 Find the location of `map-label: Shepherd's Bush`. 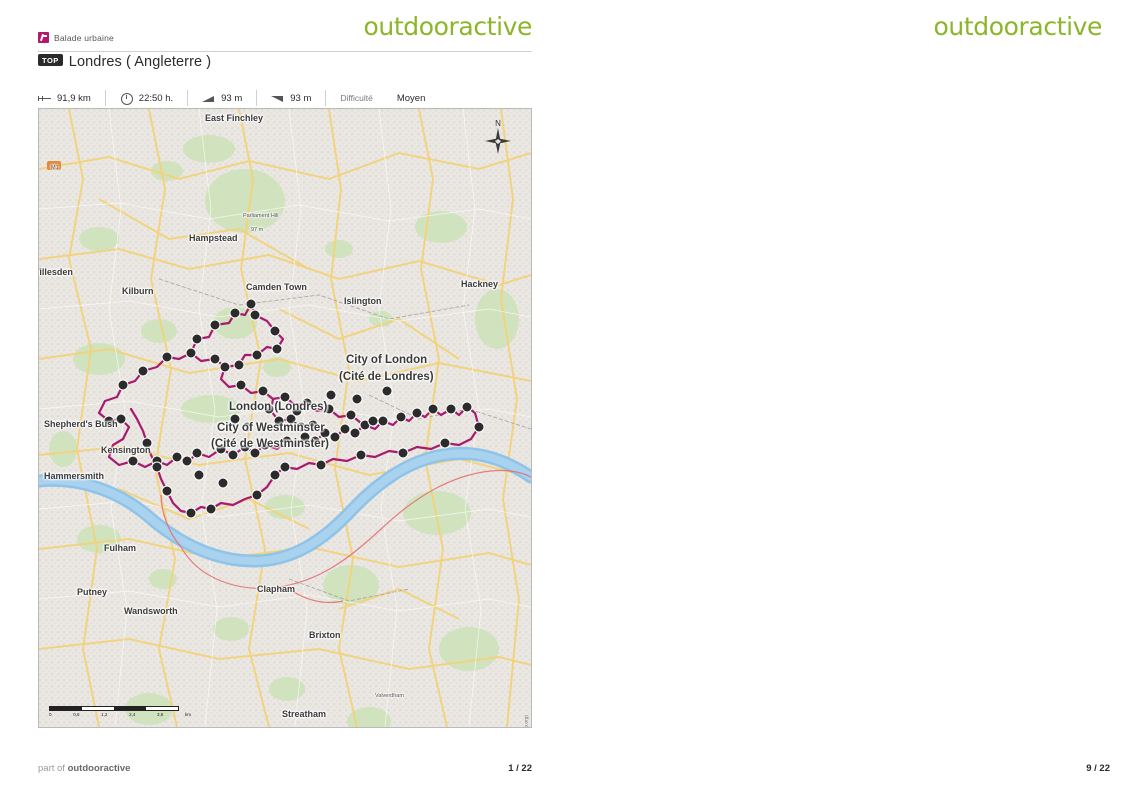

map-label: Shepherd's Bush is located at coordinates (81, 424).